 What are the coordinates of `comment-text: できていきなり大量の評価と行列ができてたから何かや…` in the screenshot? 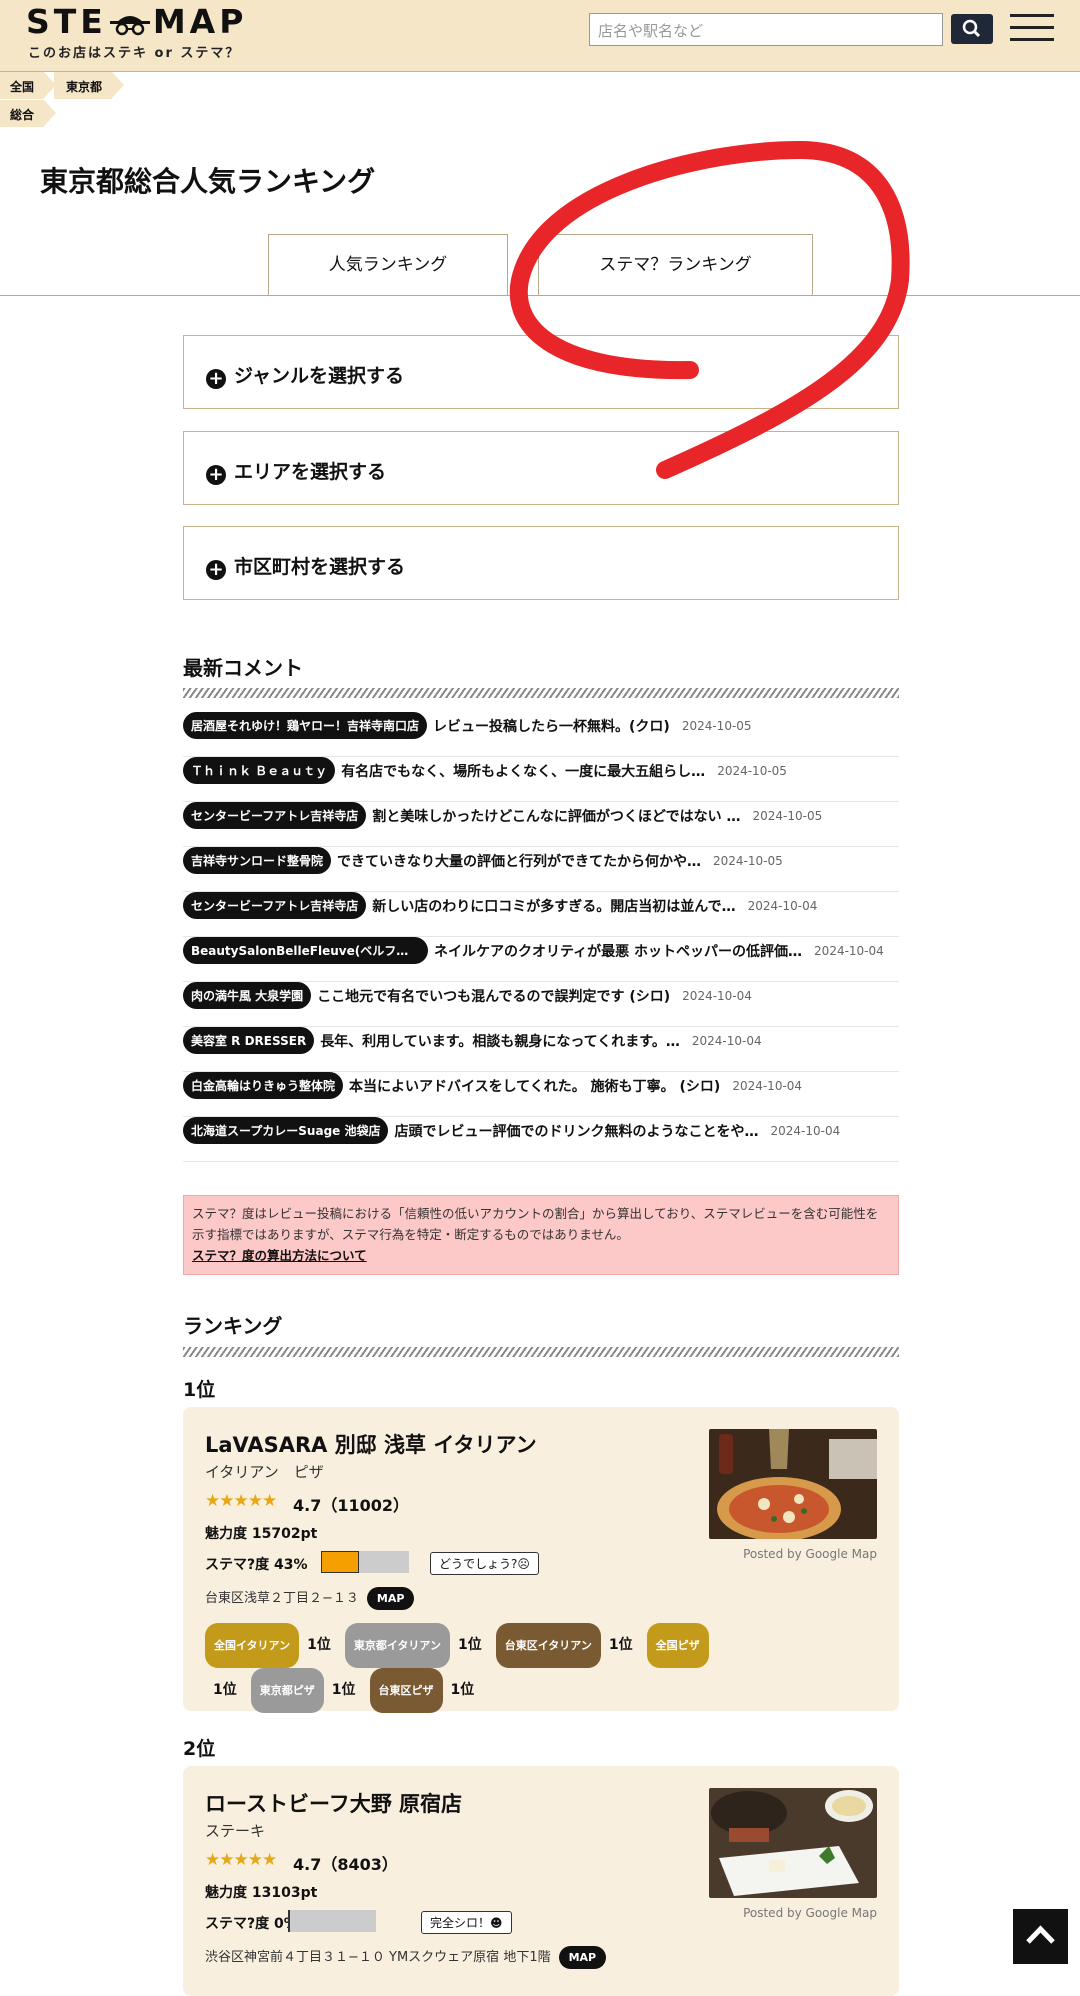 It's located at (519, 862).